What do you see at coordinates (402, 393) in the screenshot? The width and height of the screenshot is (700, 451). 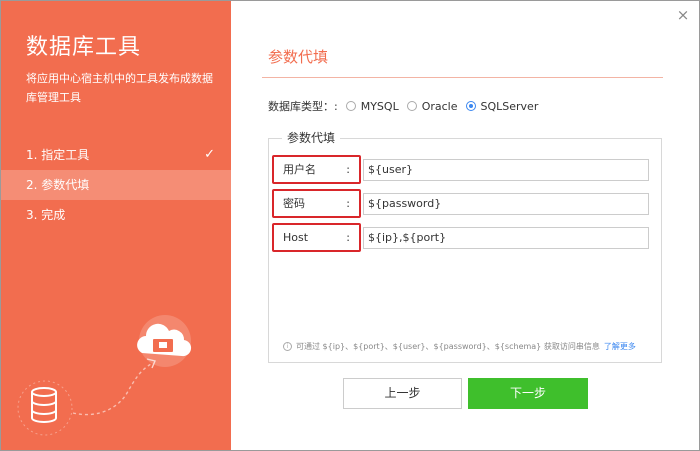 I see `prev-button: 上一步` at bounding box center [402, 393].